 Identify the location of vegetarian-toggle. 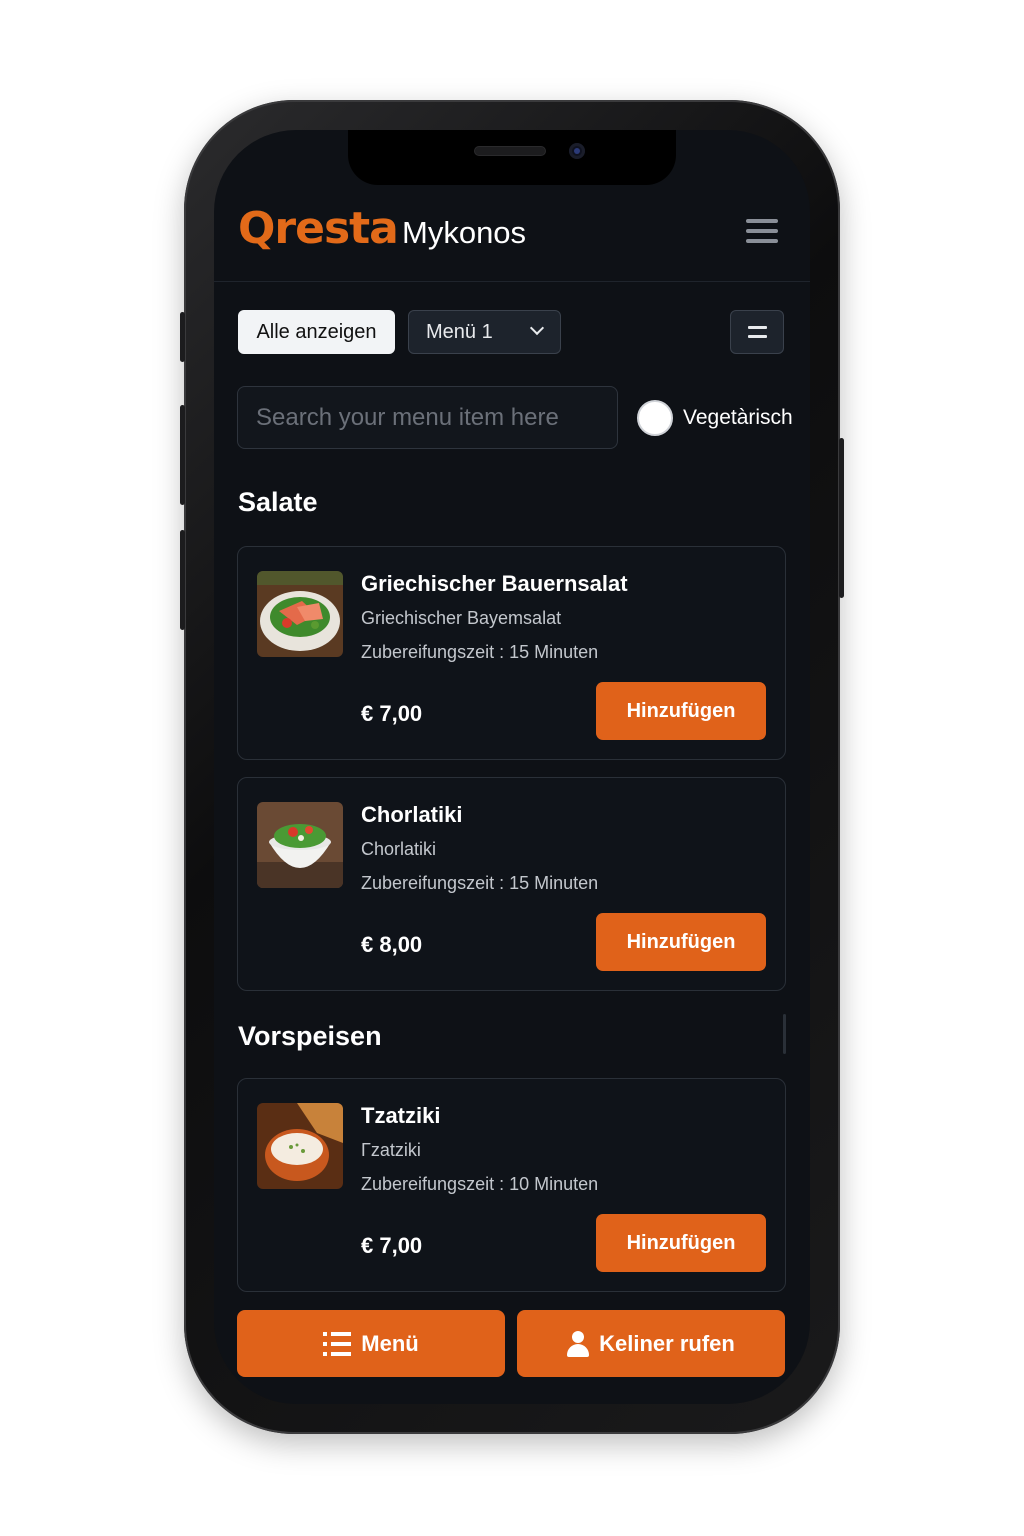
(655, 418).